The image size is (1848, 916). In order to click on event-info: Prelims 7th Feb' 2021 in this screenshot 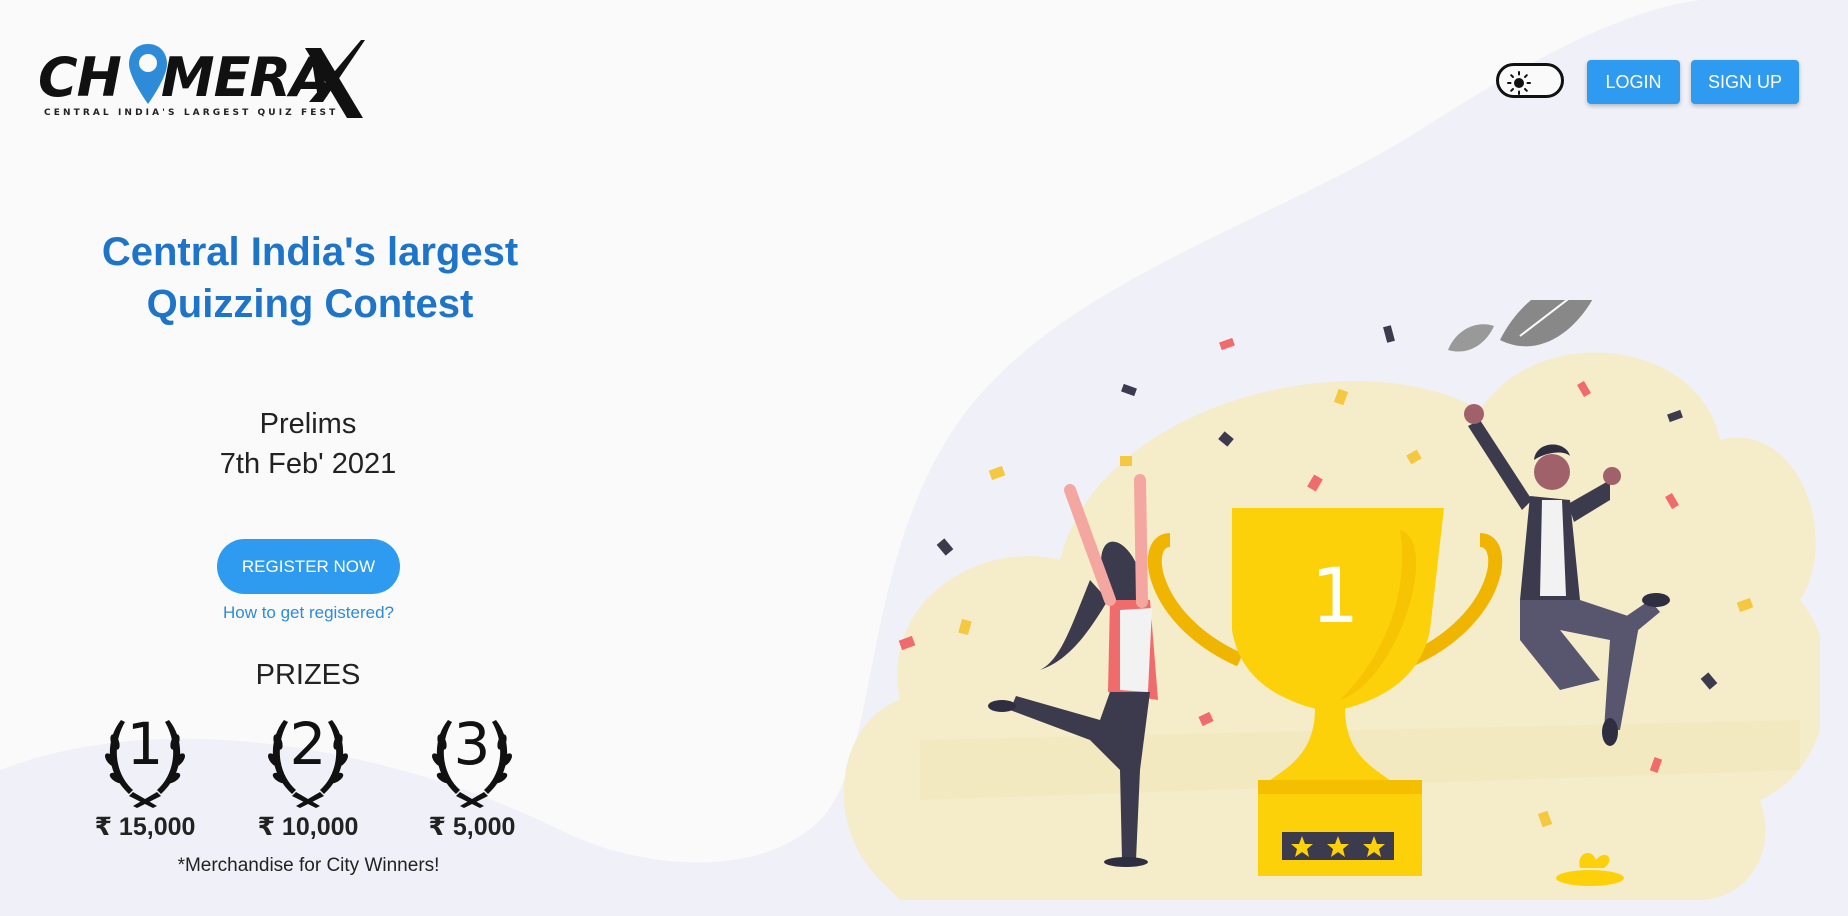, I will do `click(308, 444)`.